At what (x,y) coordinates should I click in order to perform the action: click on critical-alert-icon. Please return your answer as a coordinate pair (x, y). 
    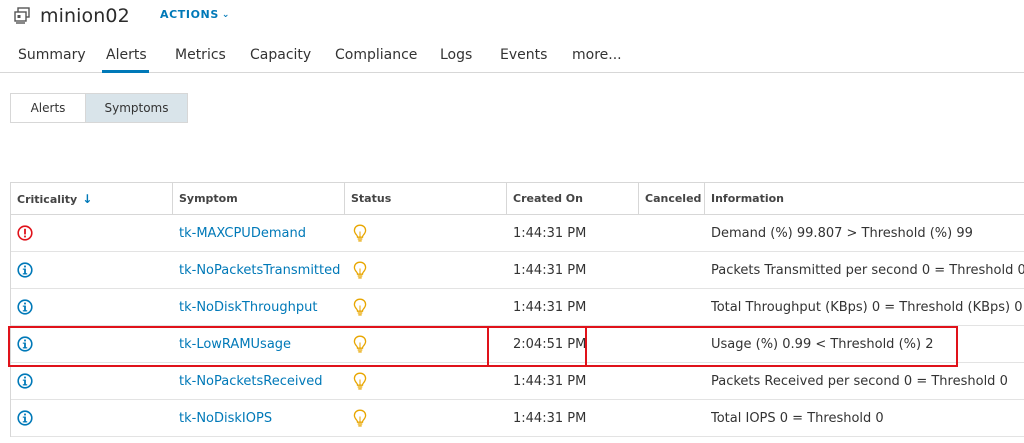
    Looking at the image, I should click on (25, 233).